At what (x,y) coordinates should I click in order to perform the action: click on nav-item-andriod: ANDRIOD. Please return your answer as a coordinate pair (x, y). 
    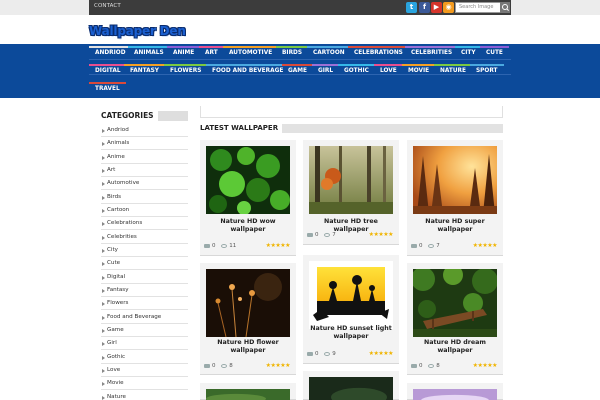
    Looking at the image, I should click on (110, 53).